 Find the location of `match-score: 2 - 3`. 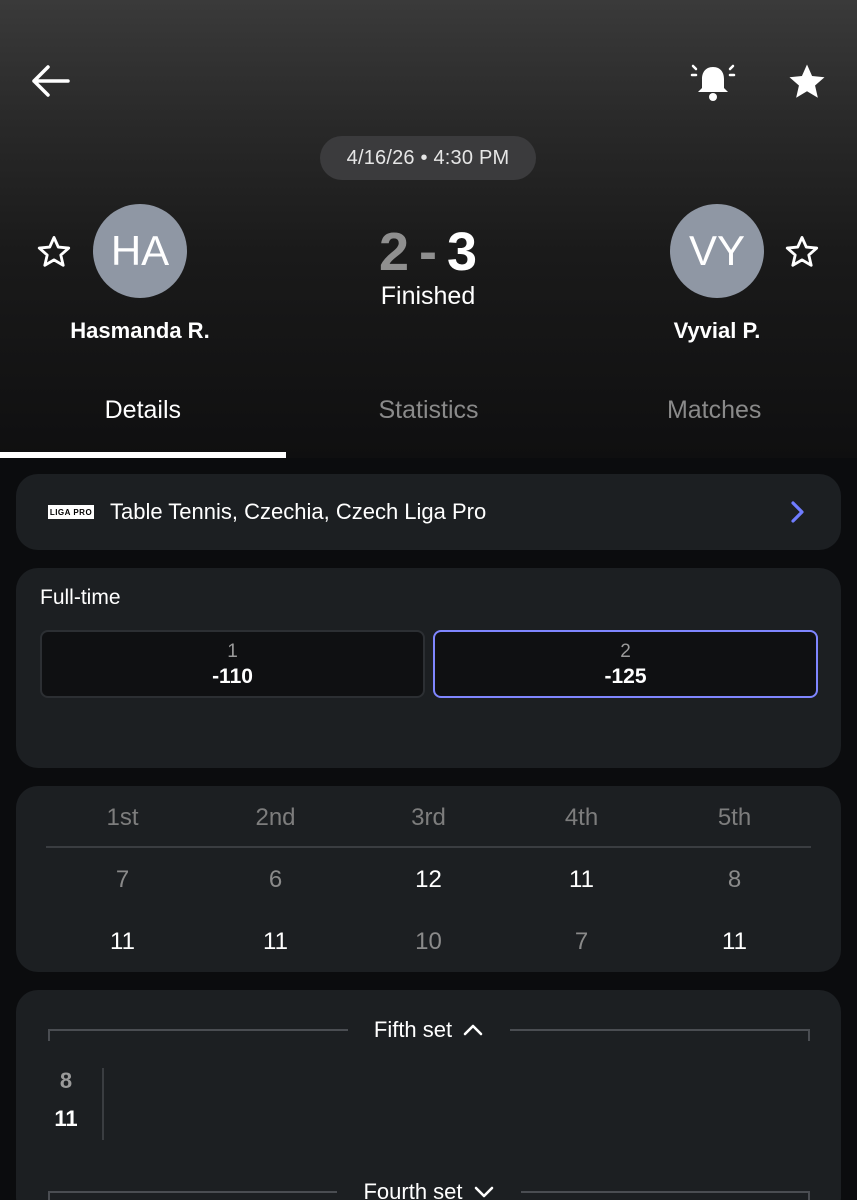

match-score: 2 - 3 is located at coordinates (428, 252).